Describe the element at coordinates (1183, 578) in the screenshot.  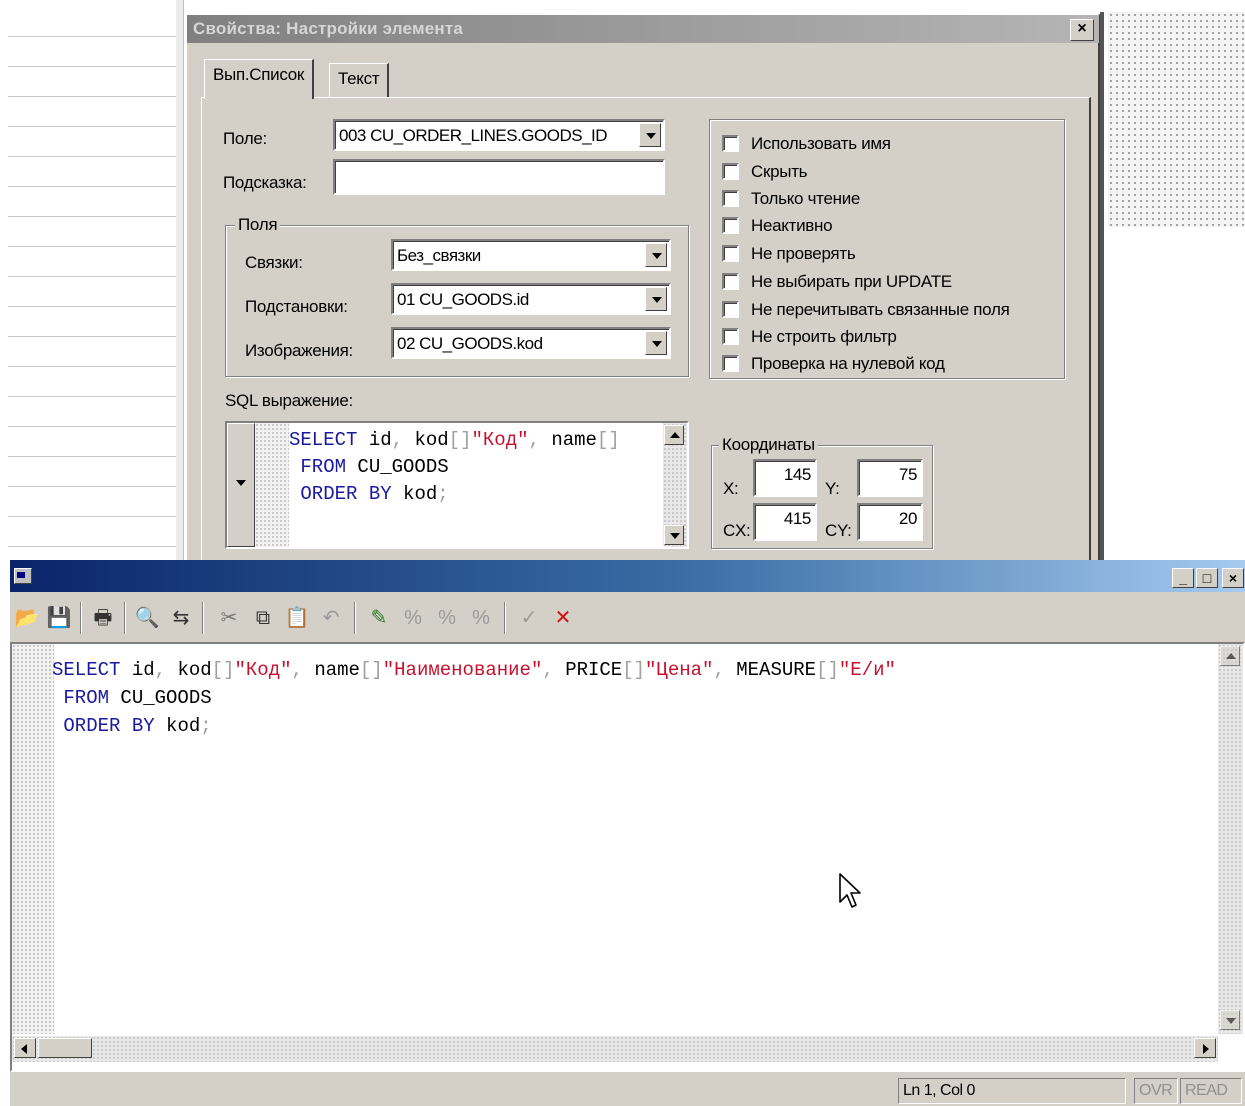
I see `minimize-button: _` at that location.